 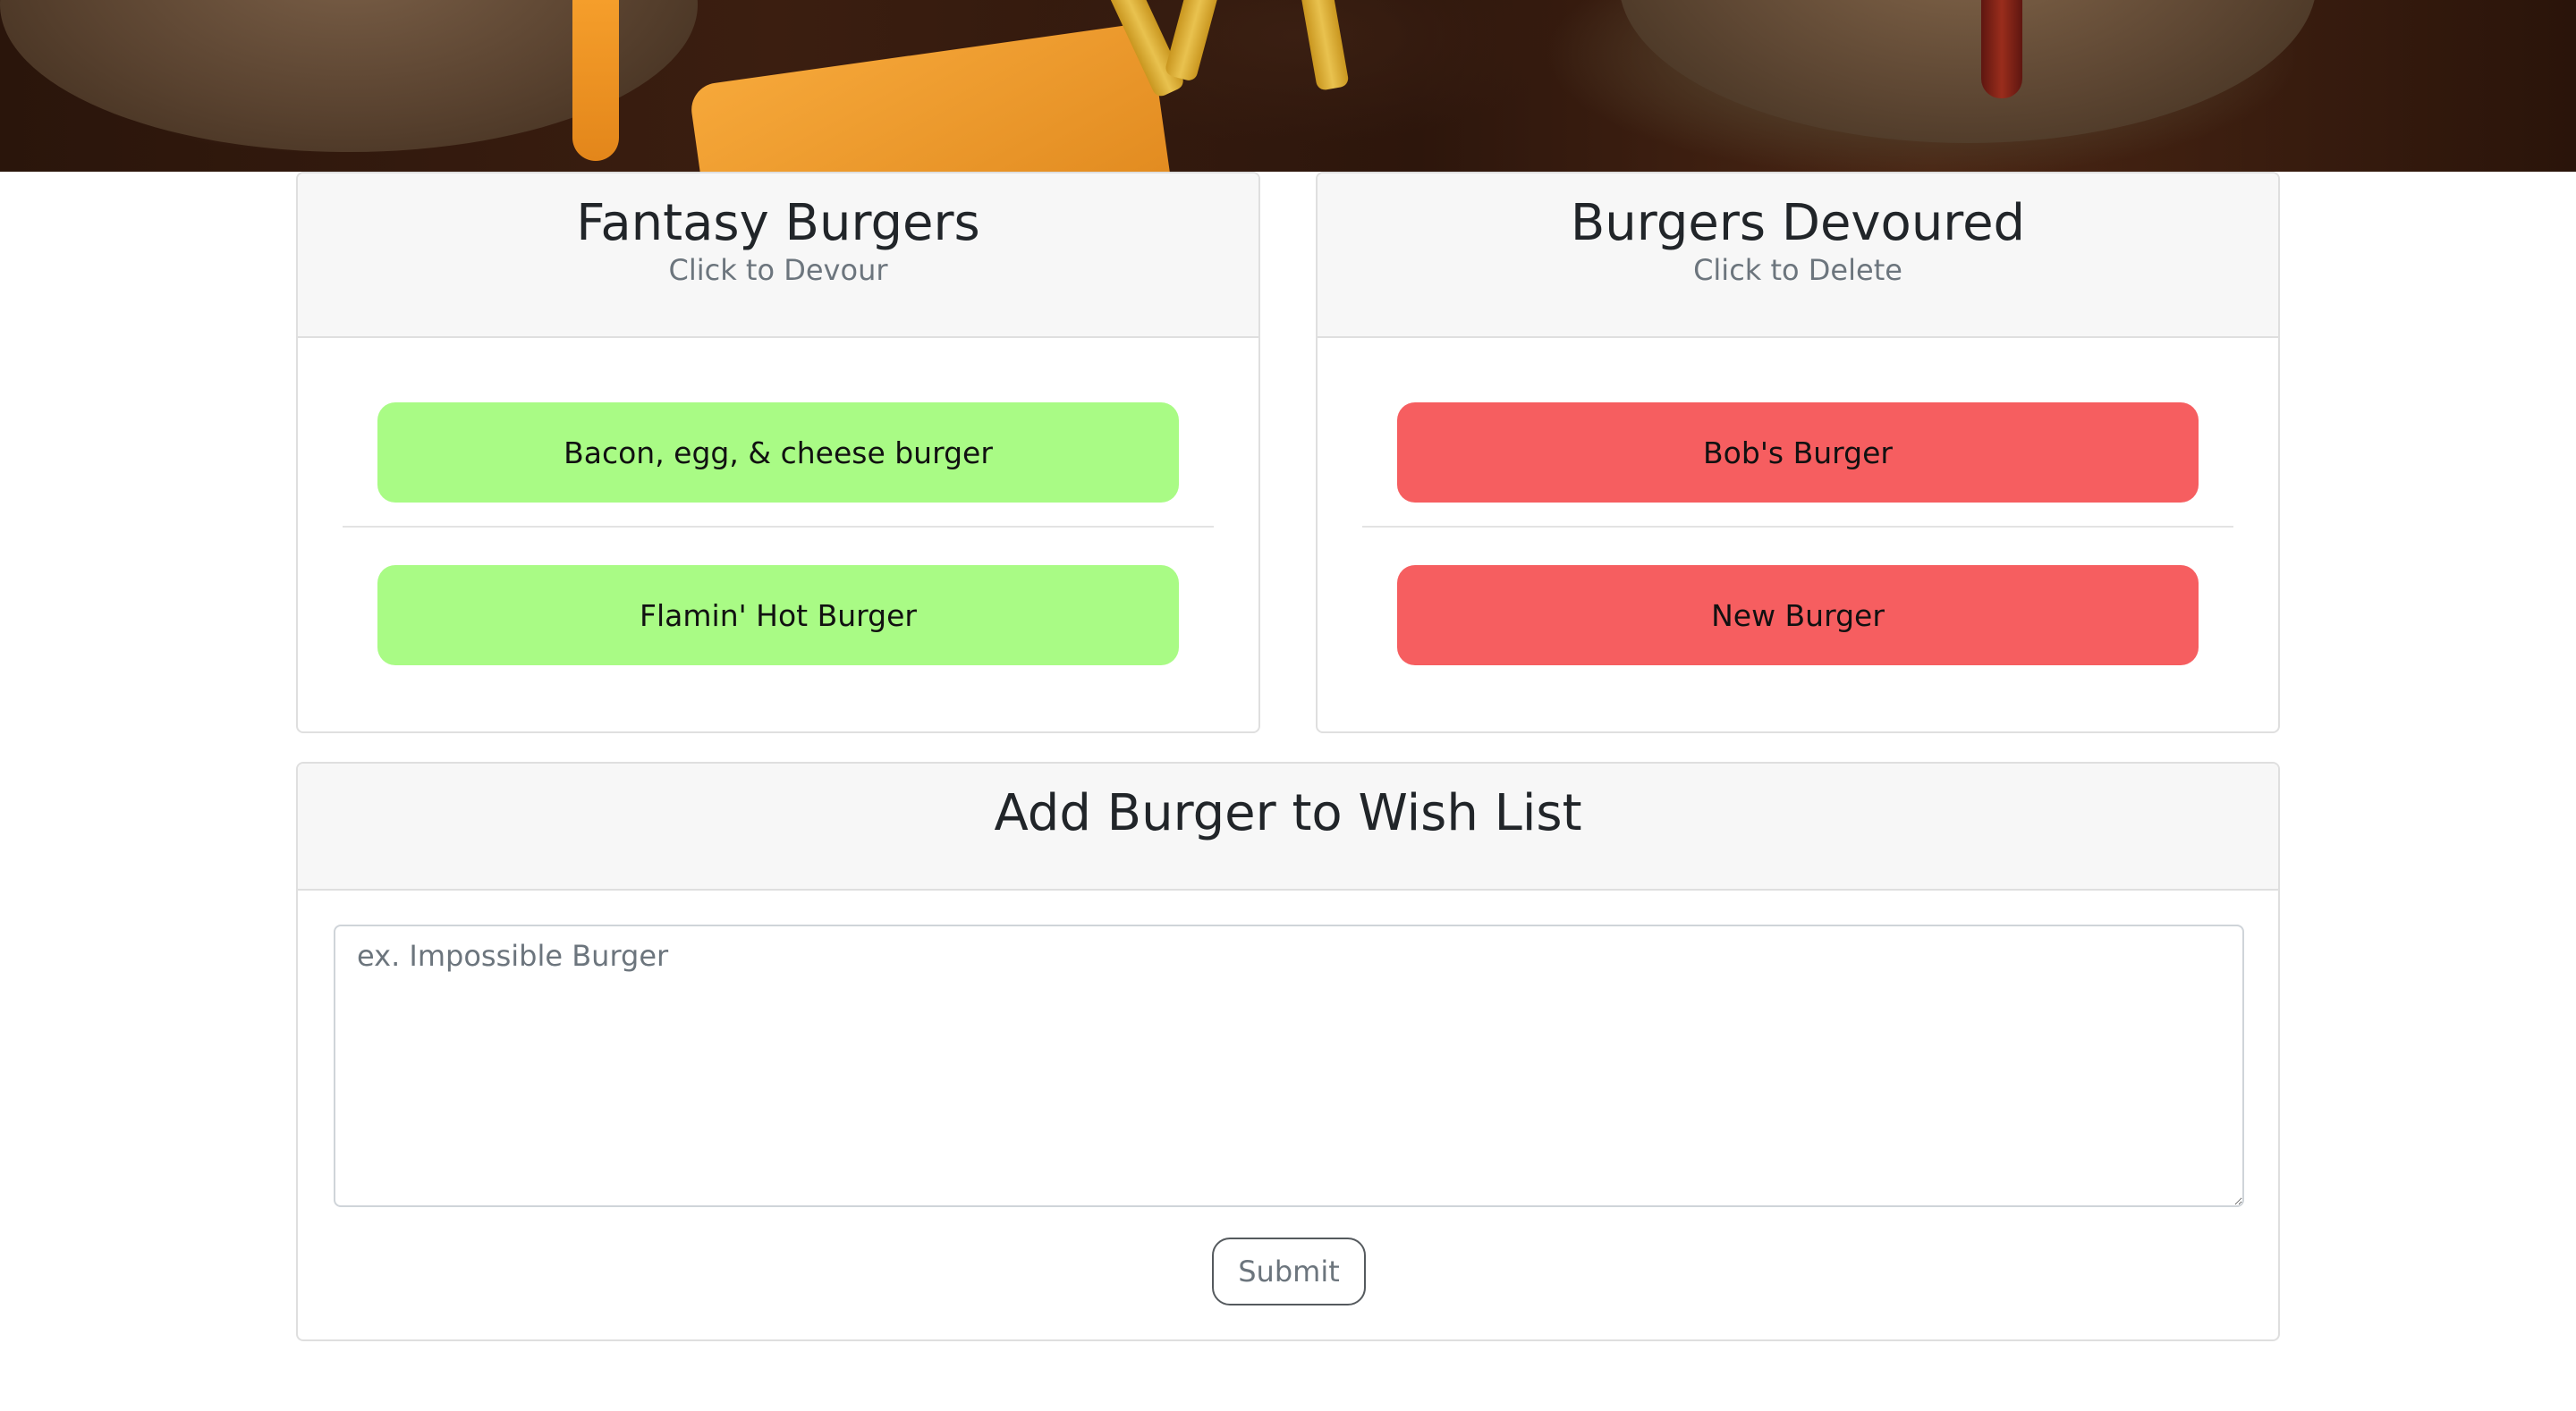 I want to click on submit-button: Submit, so click(x=1289, y=1271).